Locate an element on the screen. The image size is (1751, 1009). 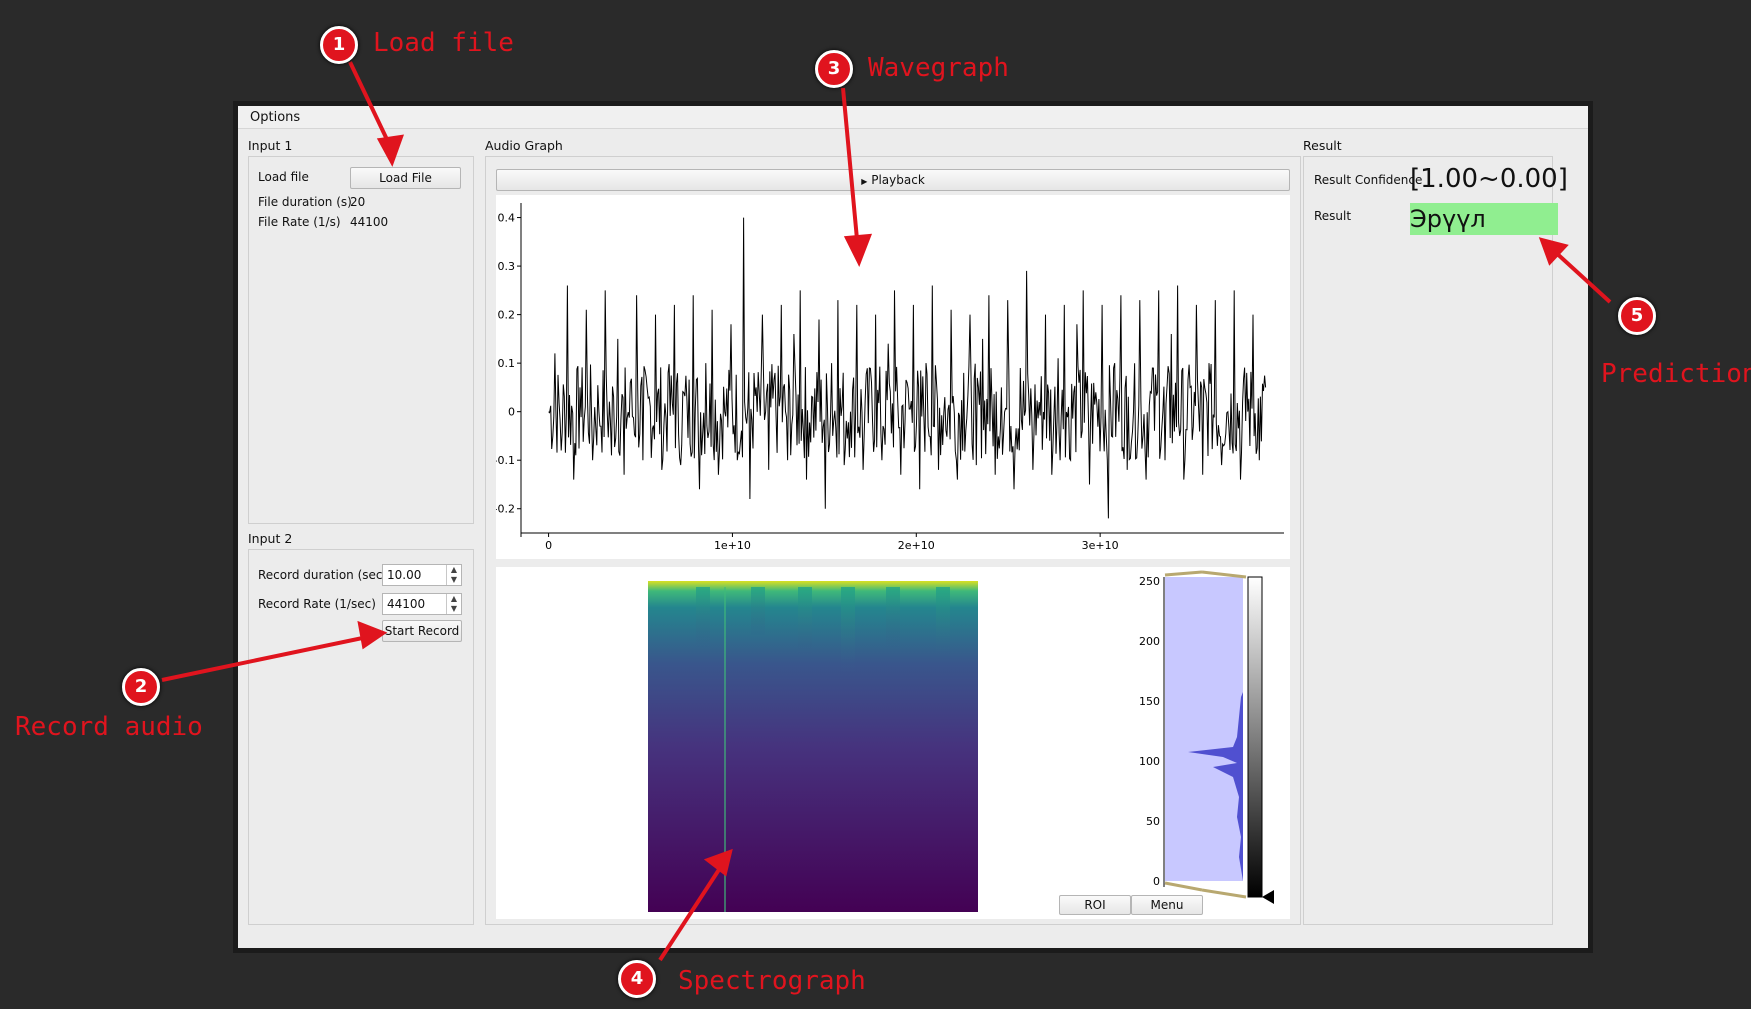
menu-button: Menu is located at coordinates (1167, 905).